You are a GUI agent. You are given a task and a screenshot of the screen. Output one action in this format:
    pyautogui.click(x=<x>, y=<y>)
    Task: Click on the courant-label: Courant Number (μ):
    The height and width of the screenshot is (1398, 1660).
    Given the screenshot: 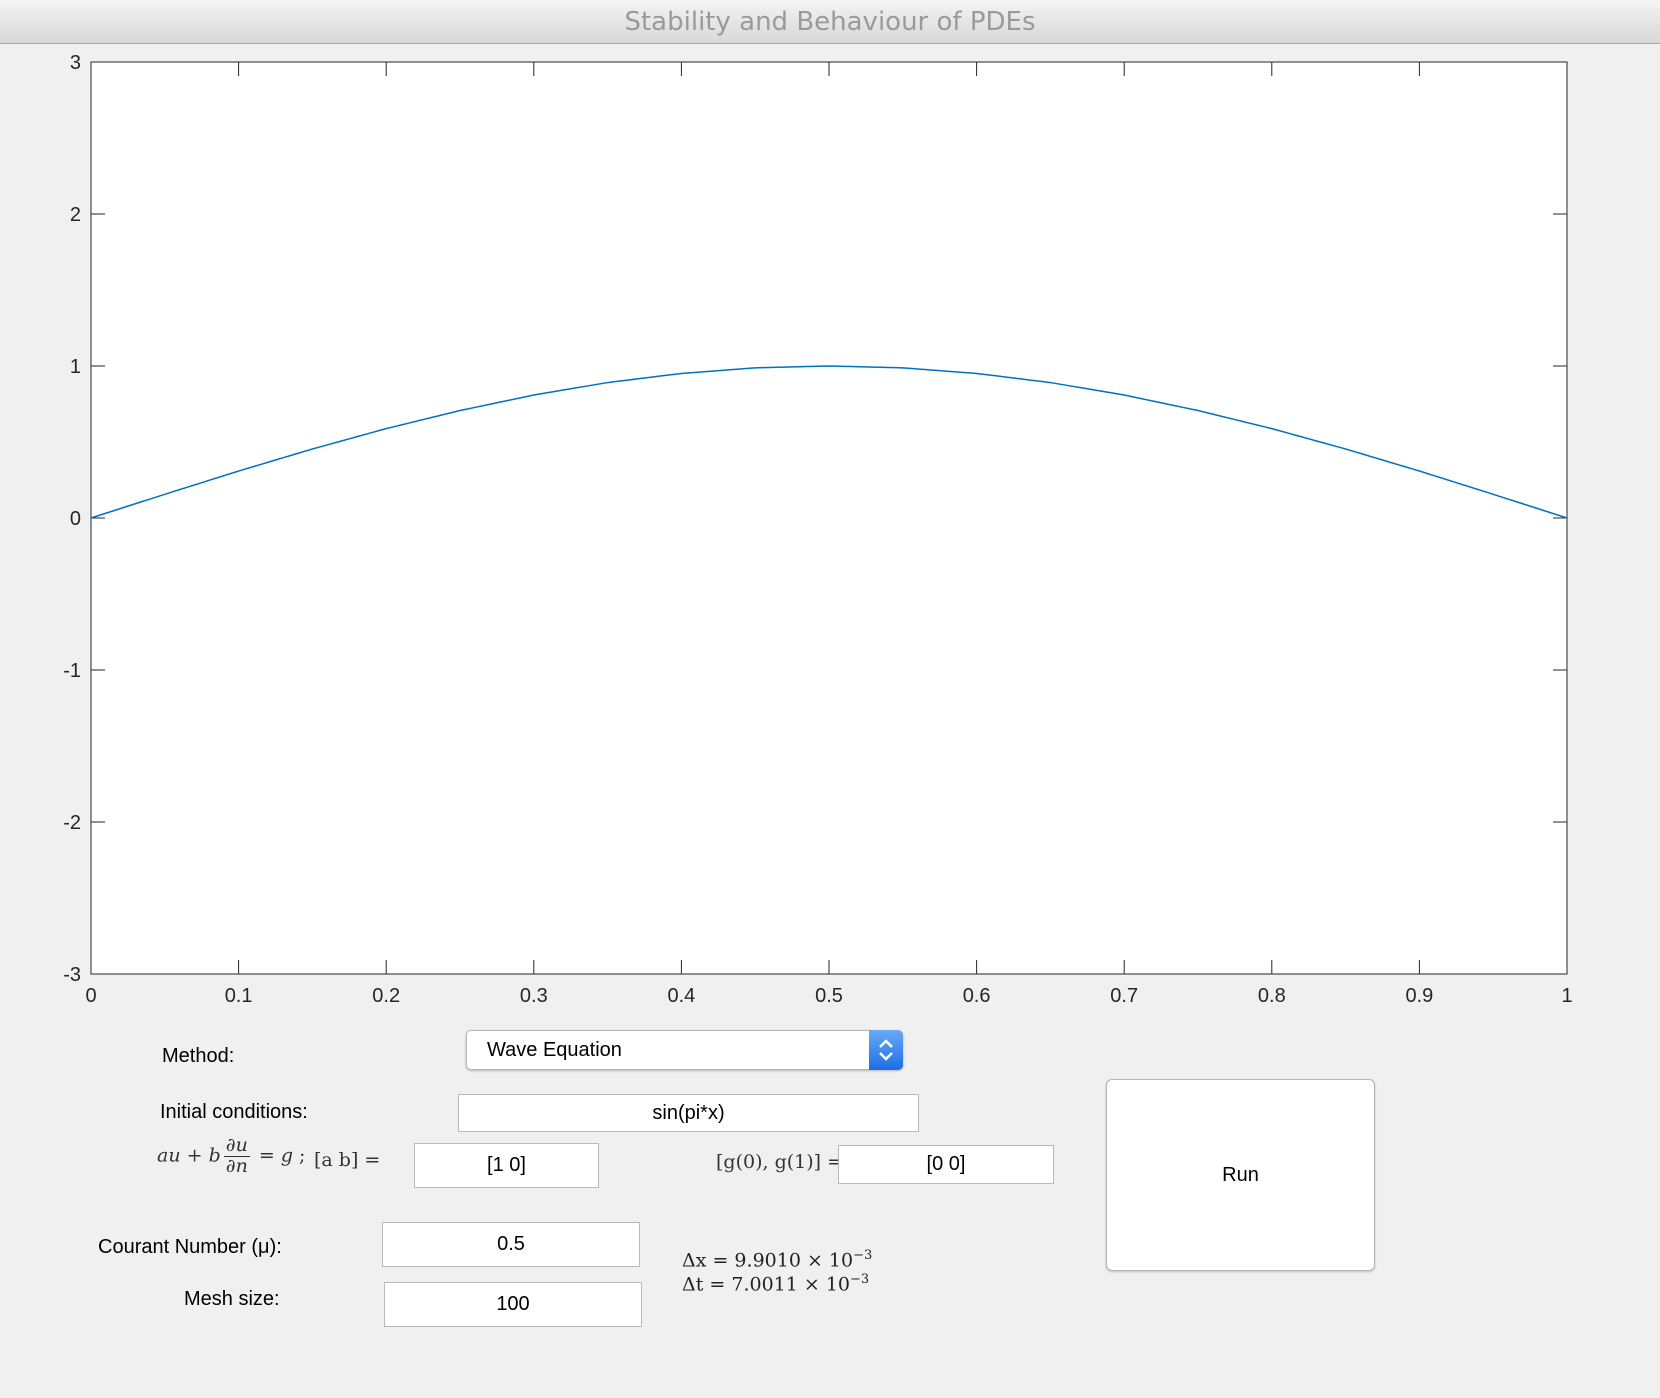 What is the action you would take?
    pyautogui.click(x=190, y=1247)
    